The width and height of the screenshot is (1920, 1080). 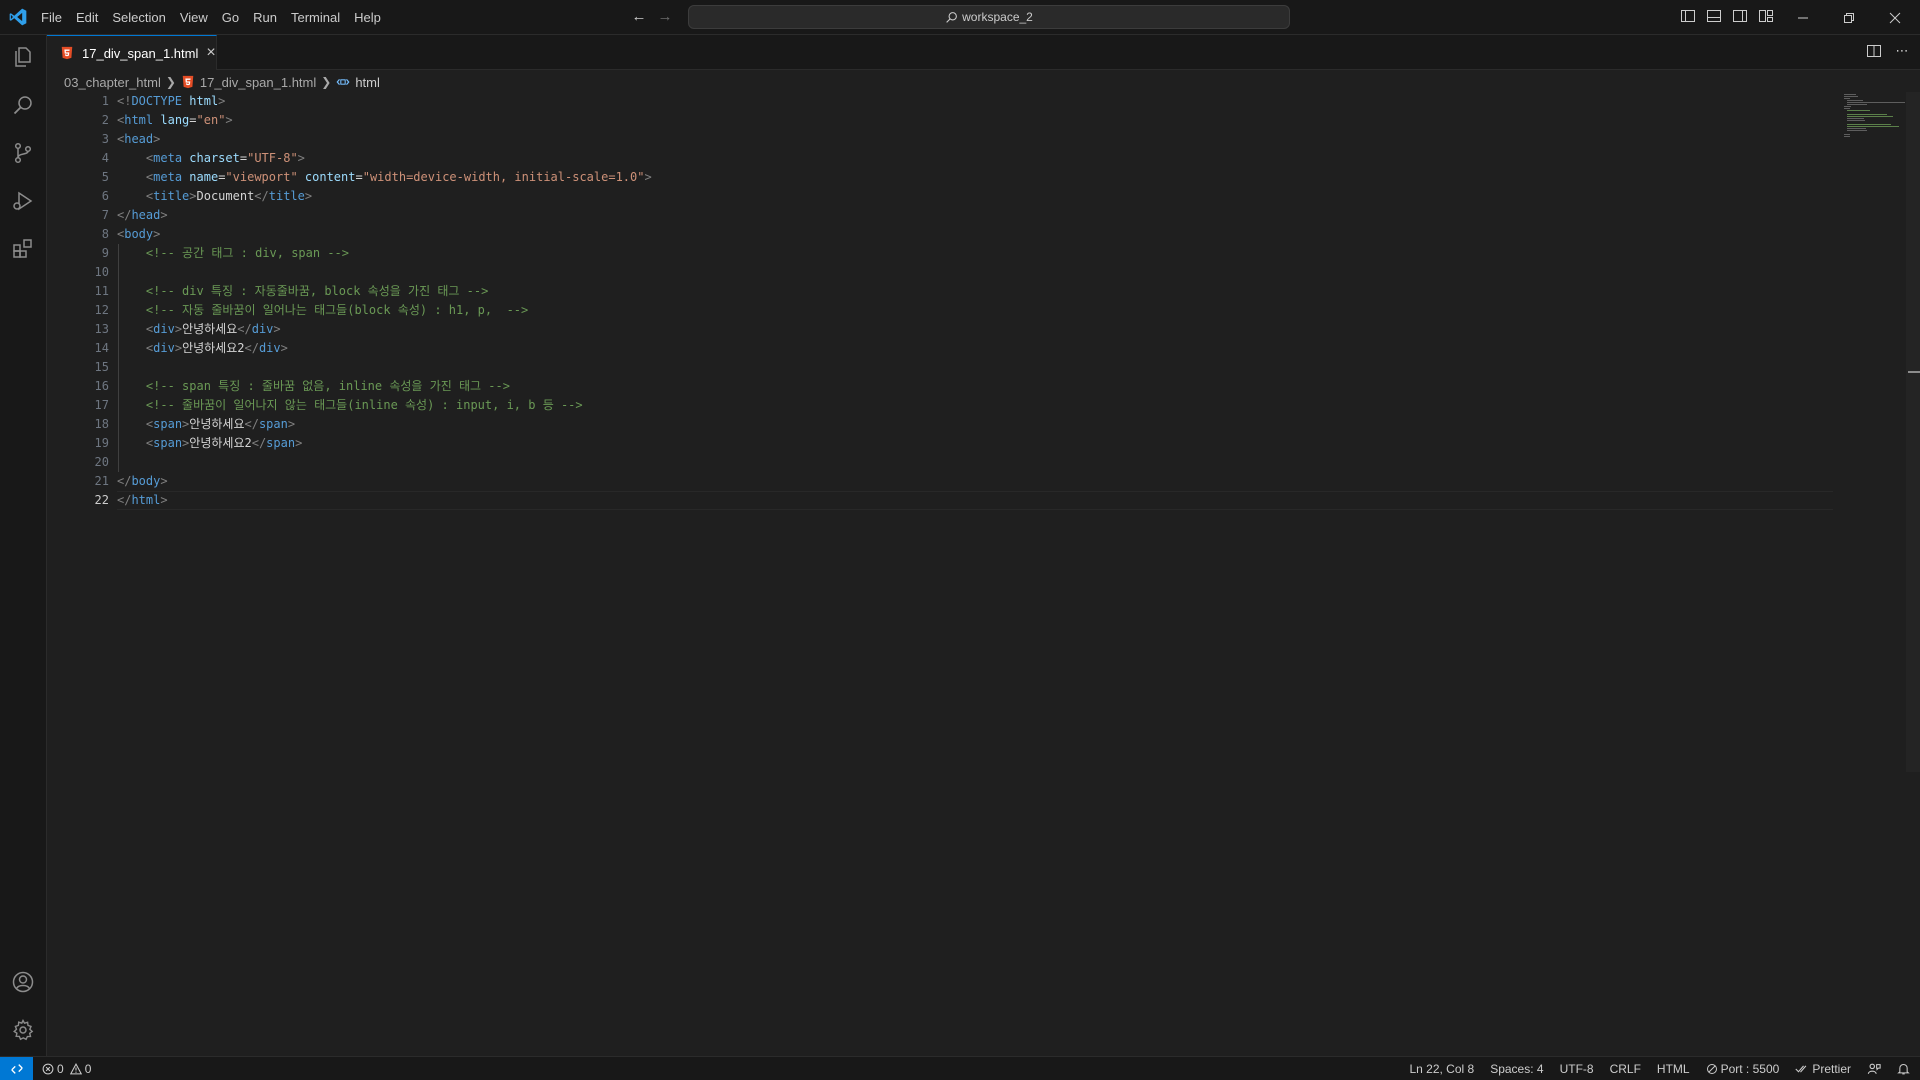 What do you see at coordinates (975, 443) in the screenshot?
I see `code-line: <span>안녕하세요2</span>` at bounding box center [975, 443].